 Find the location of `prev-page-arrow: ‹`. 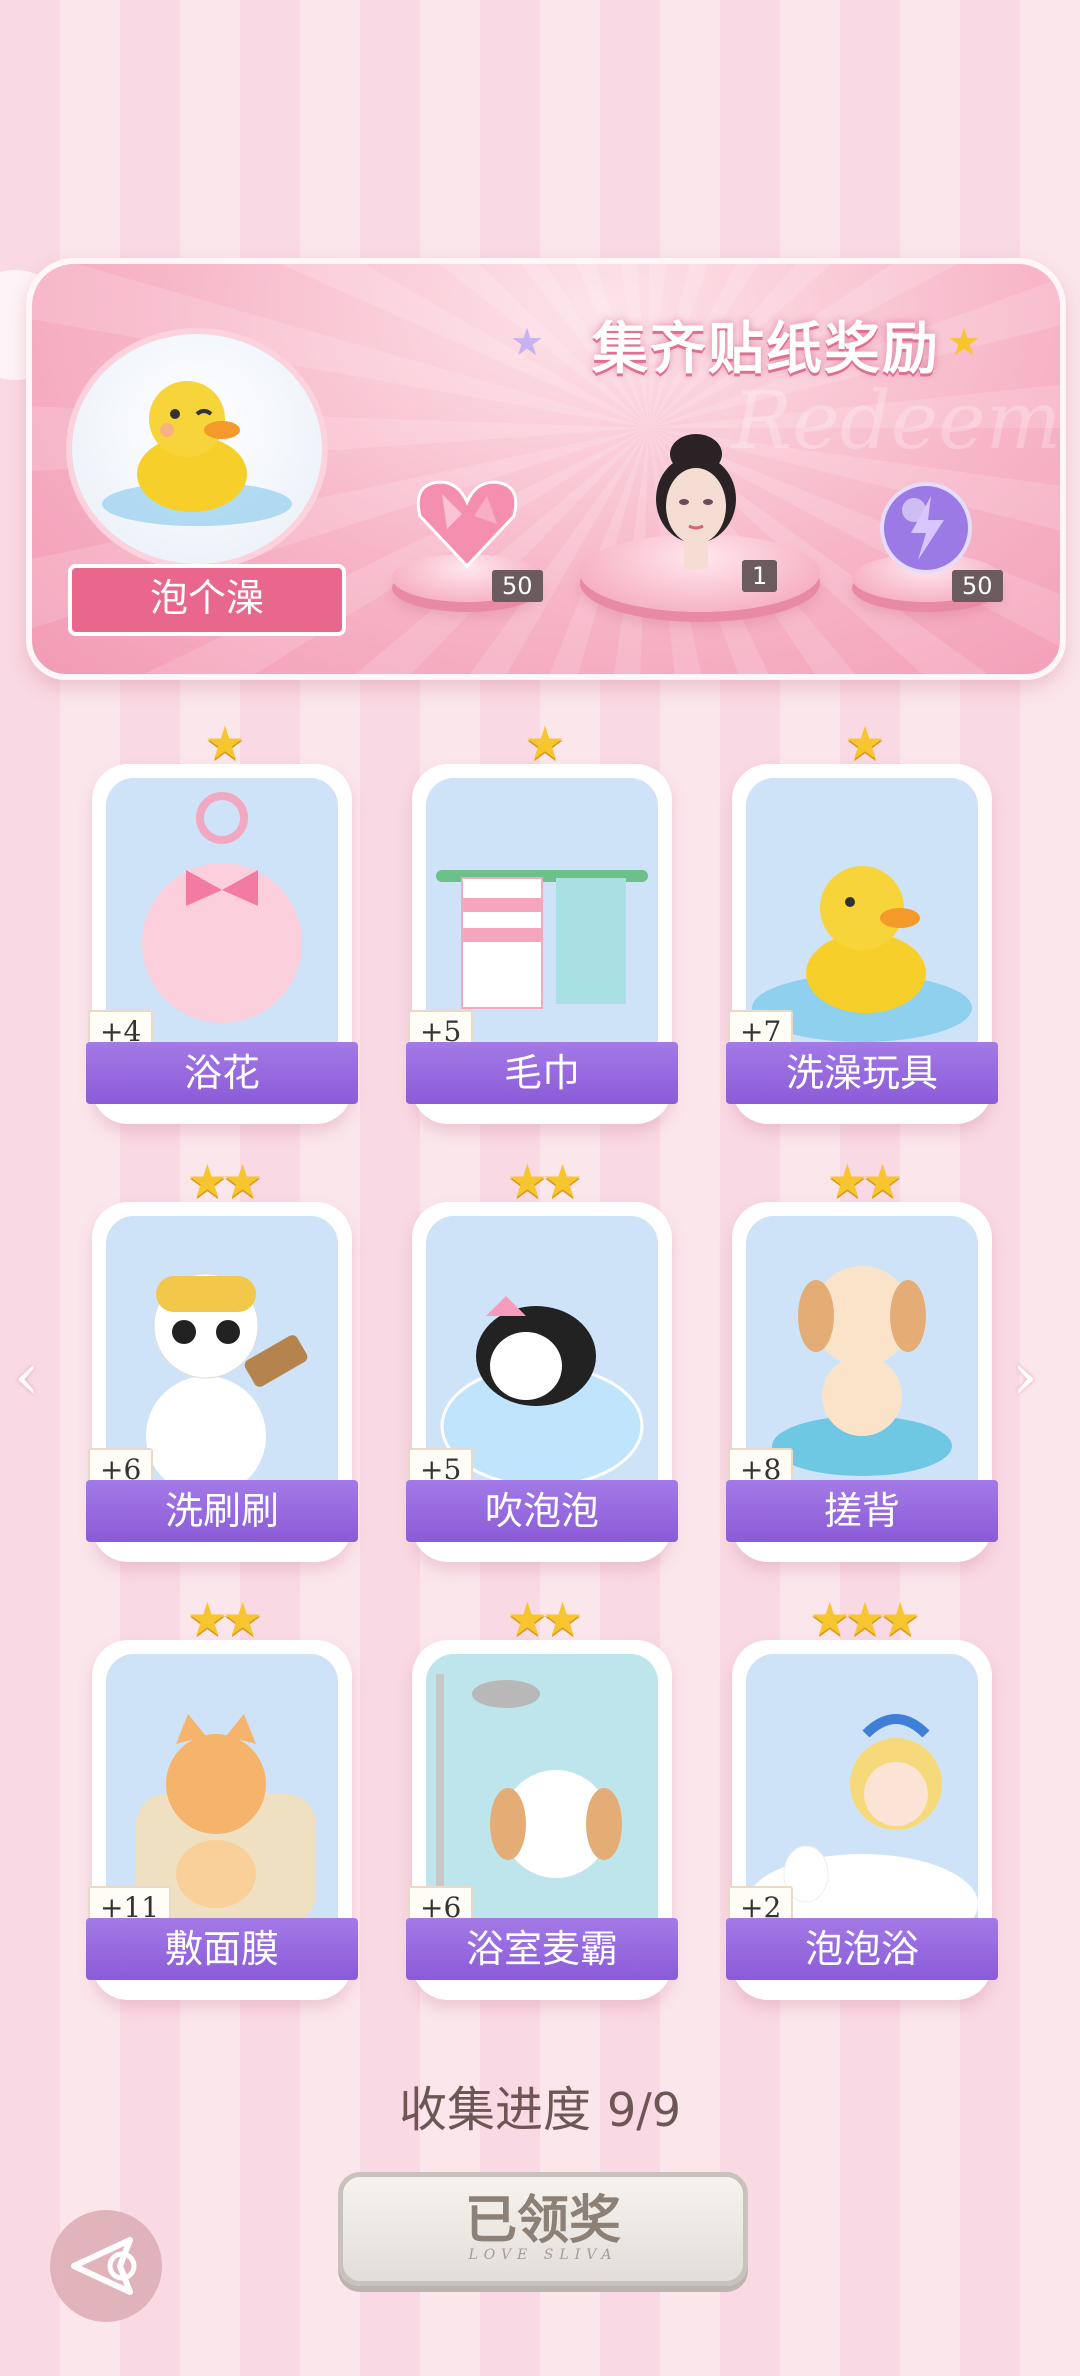

prev-page-arrow: ‹ is located at coordinates (27, 1377).